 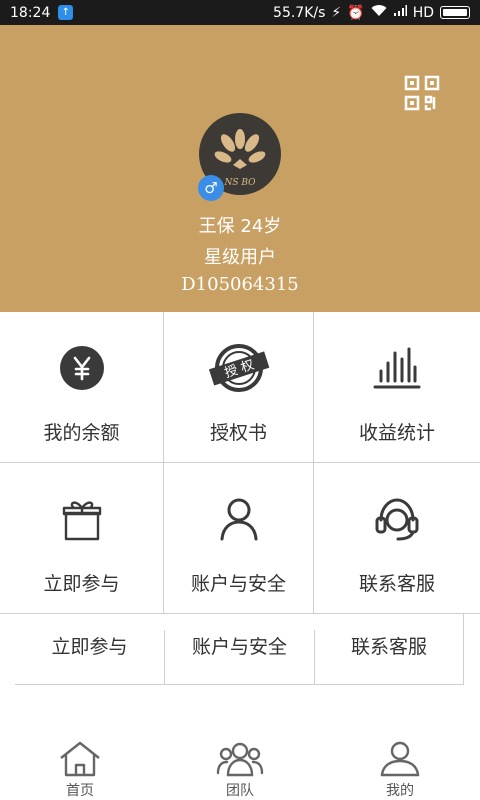 What do you see at coordinates (336, 12) in the screenshot?
I see `silent-icon: ⚡` at bounding box center [336, 12].